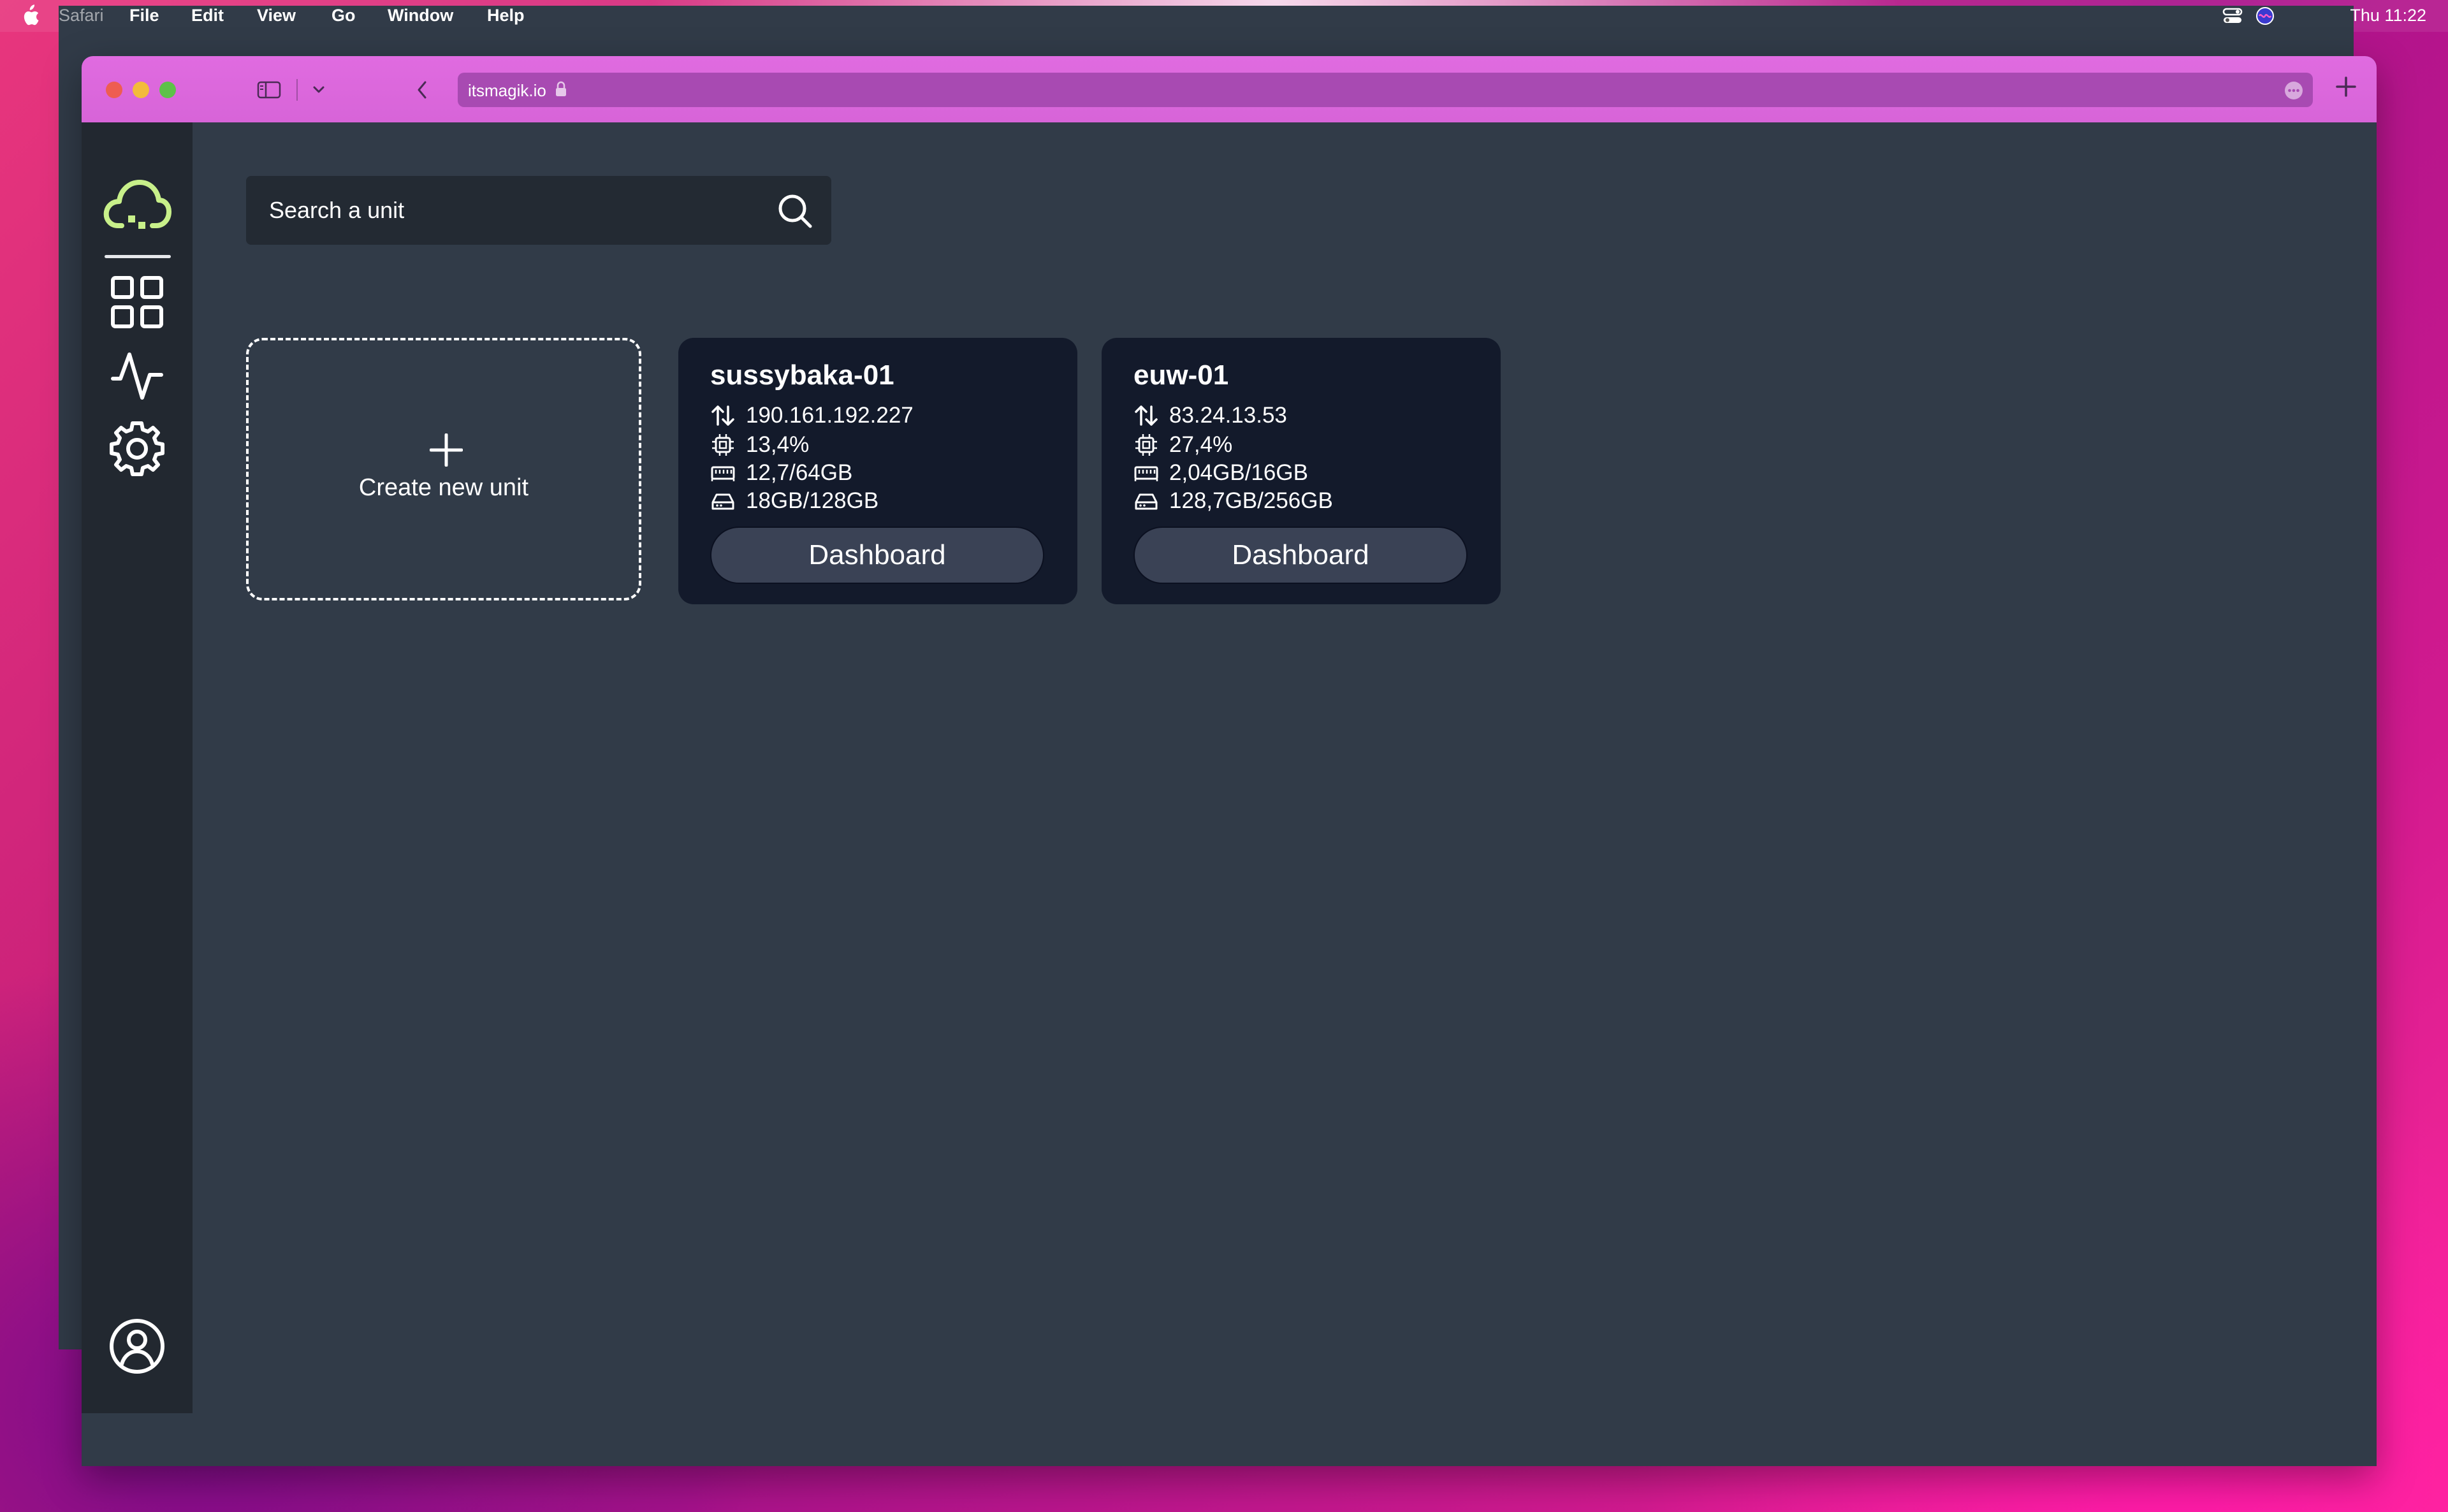 This screenshot has width=2448, height=1512. I want to click on unit-disk-row: 18GB/128GB, so click(794, 501).